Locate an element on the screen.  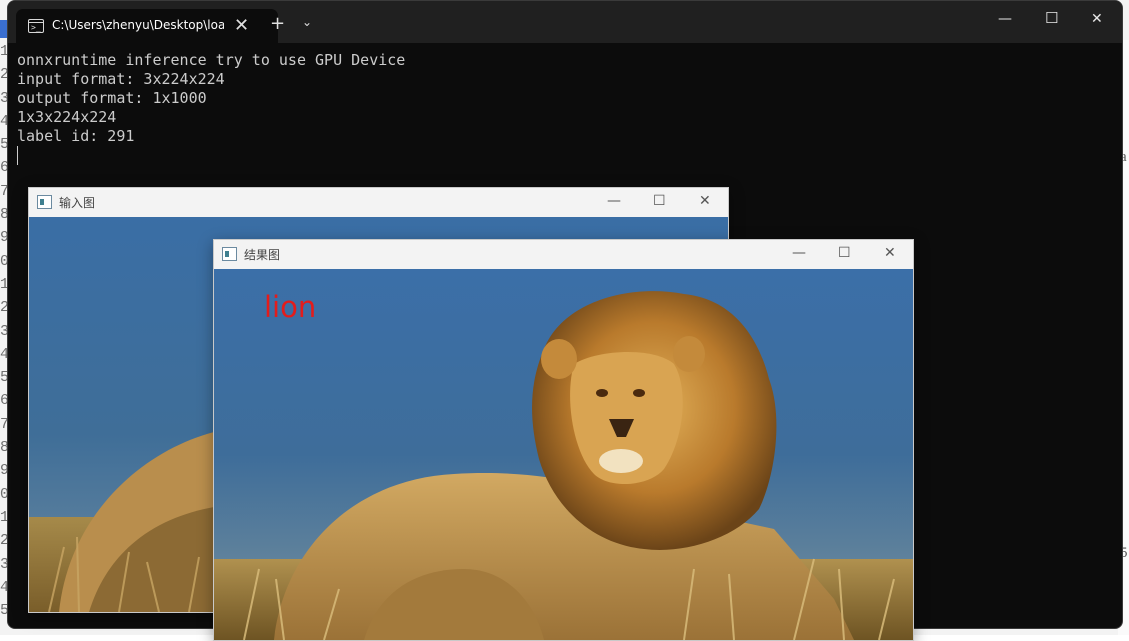
window-titlebar: 结果图 — ☐ ✕ is located at coordinates (563, 254).